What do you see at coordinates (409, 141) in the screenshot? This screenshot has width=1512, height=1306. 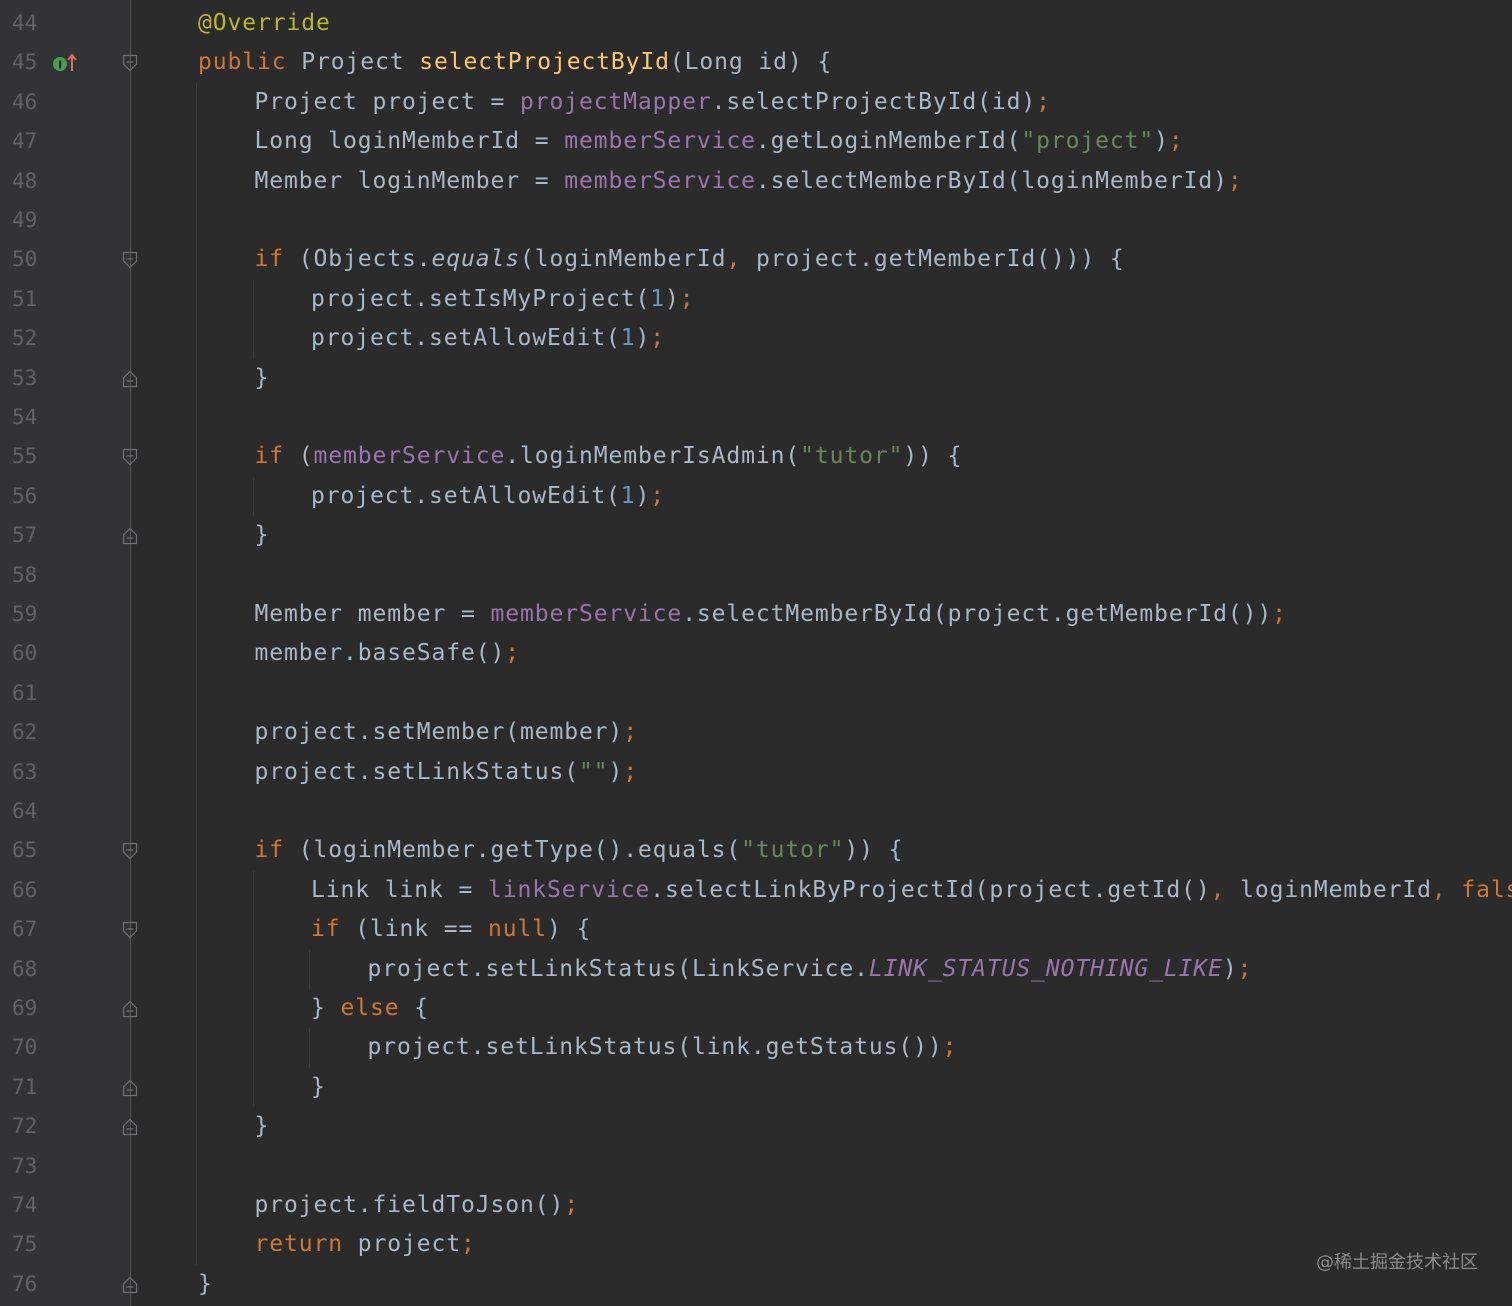 I see `code-token-plain: Long loginMemberId =` at bounding box center [409, 141].